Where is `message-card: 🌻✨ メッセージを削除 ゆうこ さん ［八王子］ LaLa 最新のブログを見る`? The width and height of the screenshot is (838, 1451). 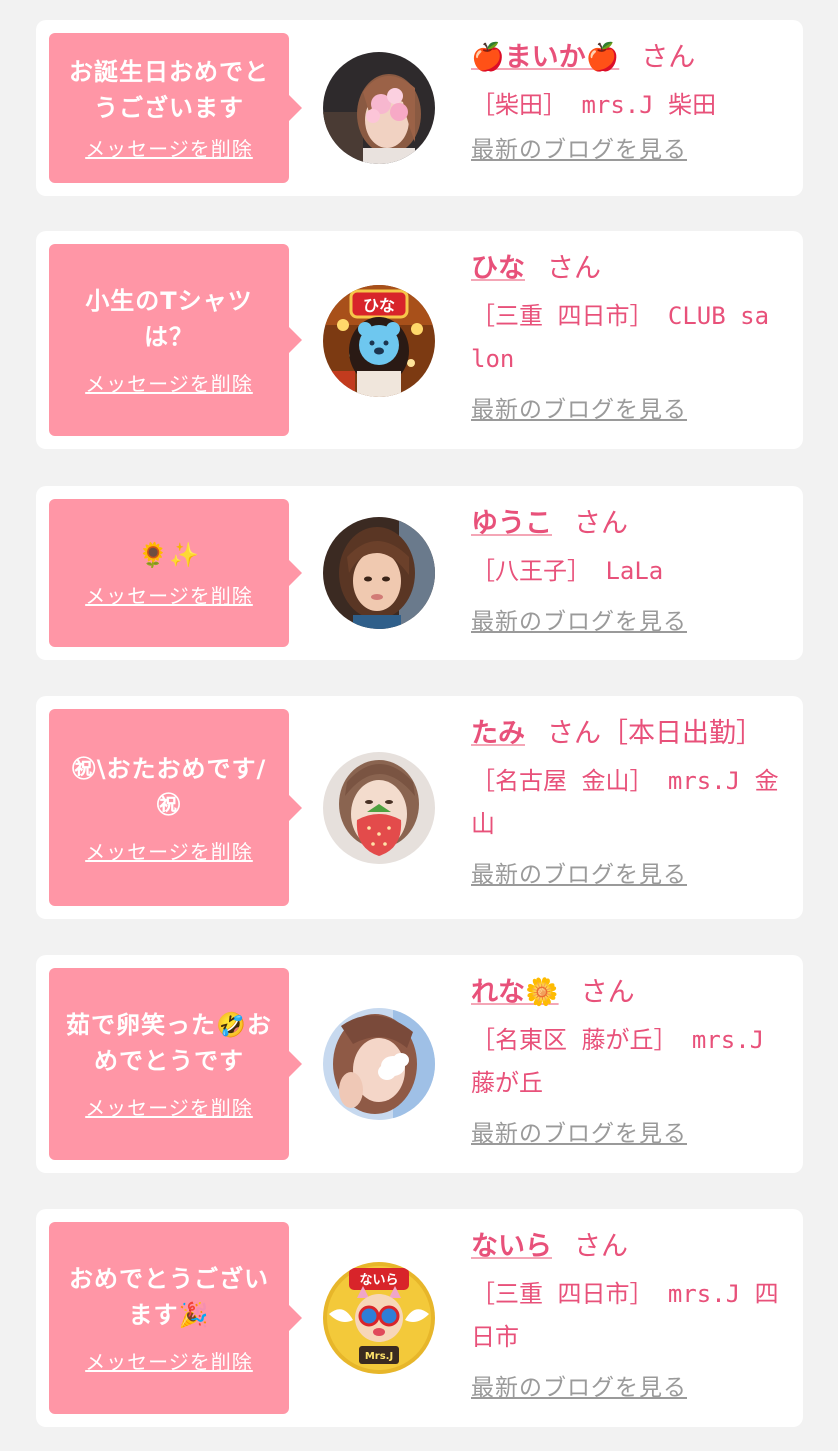 message-card: 🌻✨ メッセージを削除 ゆうこ さん ［八王子］ LaLa 最新のブログを見る is located at coordinates (419, 573).